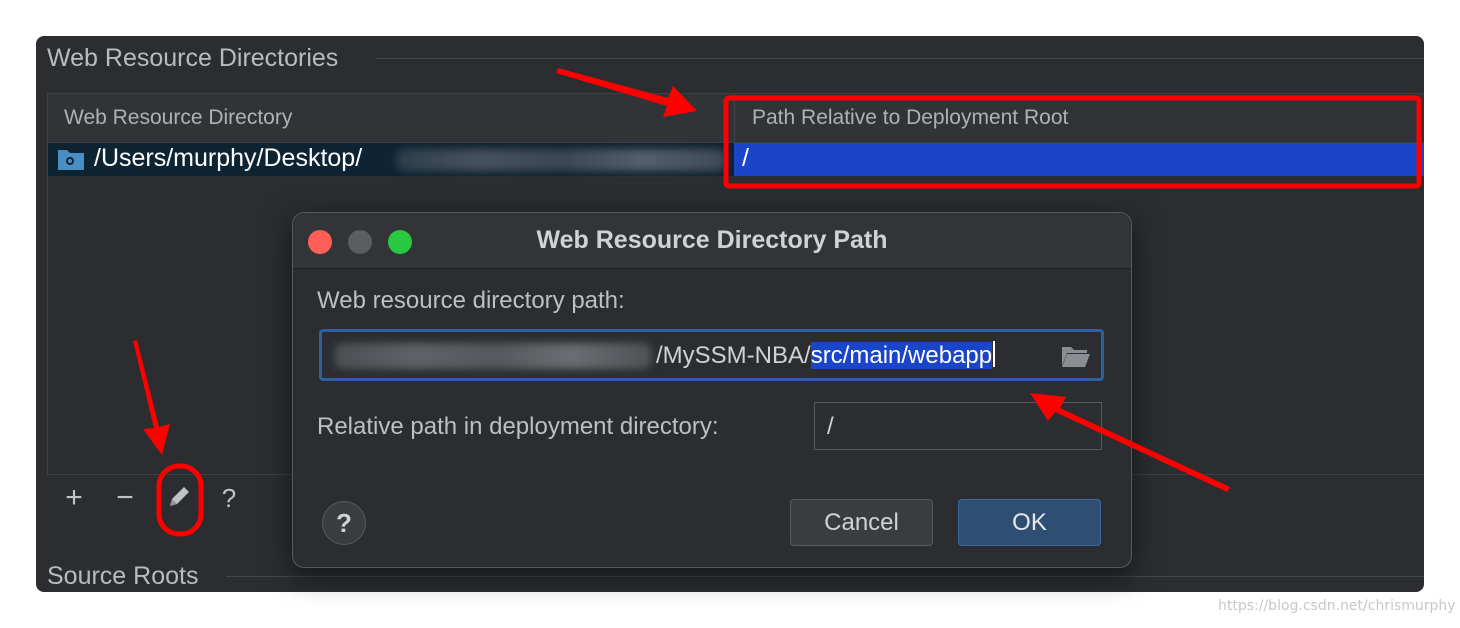 The width and height of the screenshot is (1460, 628). What do you see at coordinates (958, 426) in the screenshot?
I see `relative-path-input: /` at bounding box center [958, 426].